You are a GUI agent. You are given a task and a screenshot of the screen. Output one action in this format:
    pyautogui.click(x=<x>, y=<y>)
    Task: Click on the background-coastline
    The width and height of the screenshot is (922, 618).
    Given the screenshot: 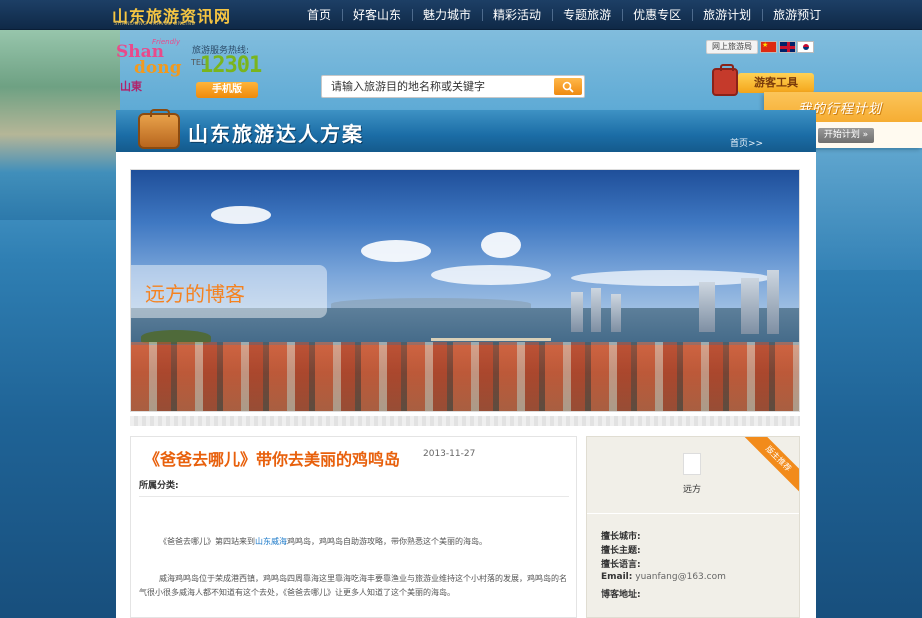 What is the action you would take?
    pyautogui.click(x=60, y=125)
    